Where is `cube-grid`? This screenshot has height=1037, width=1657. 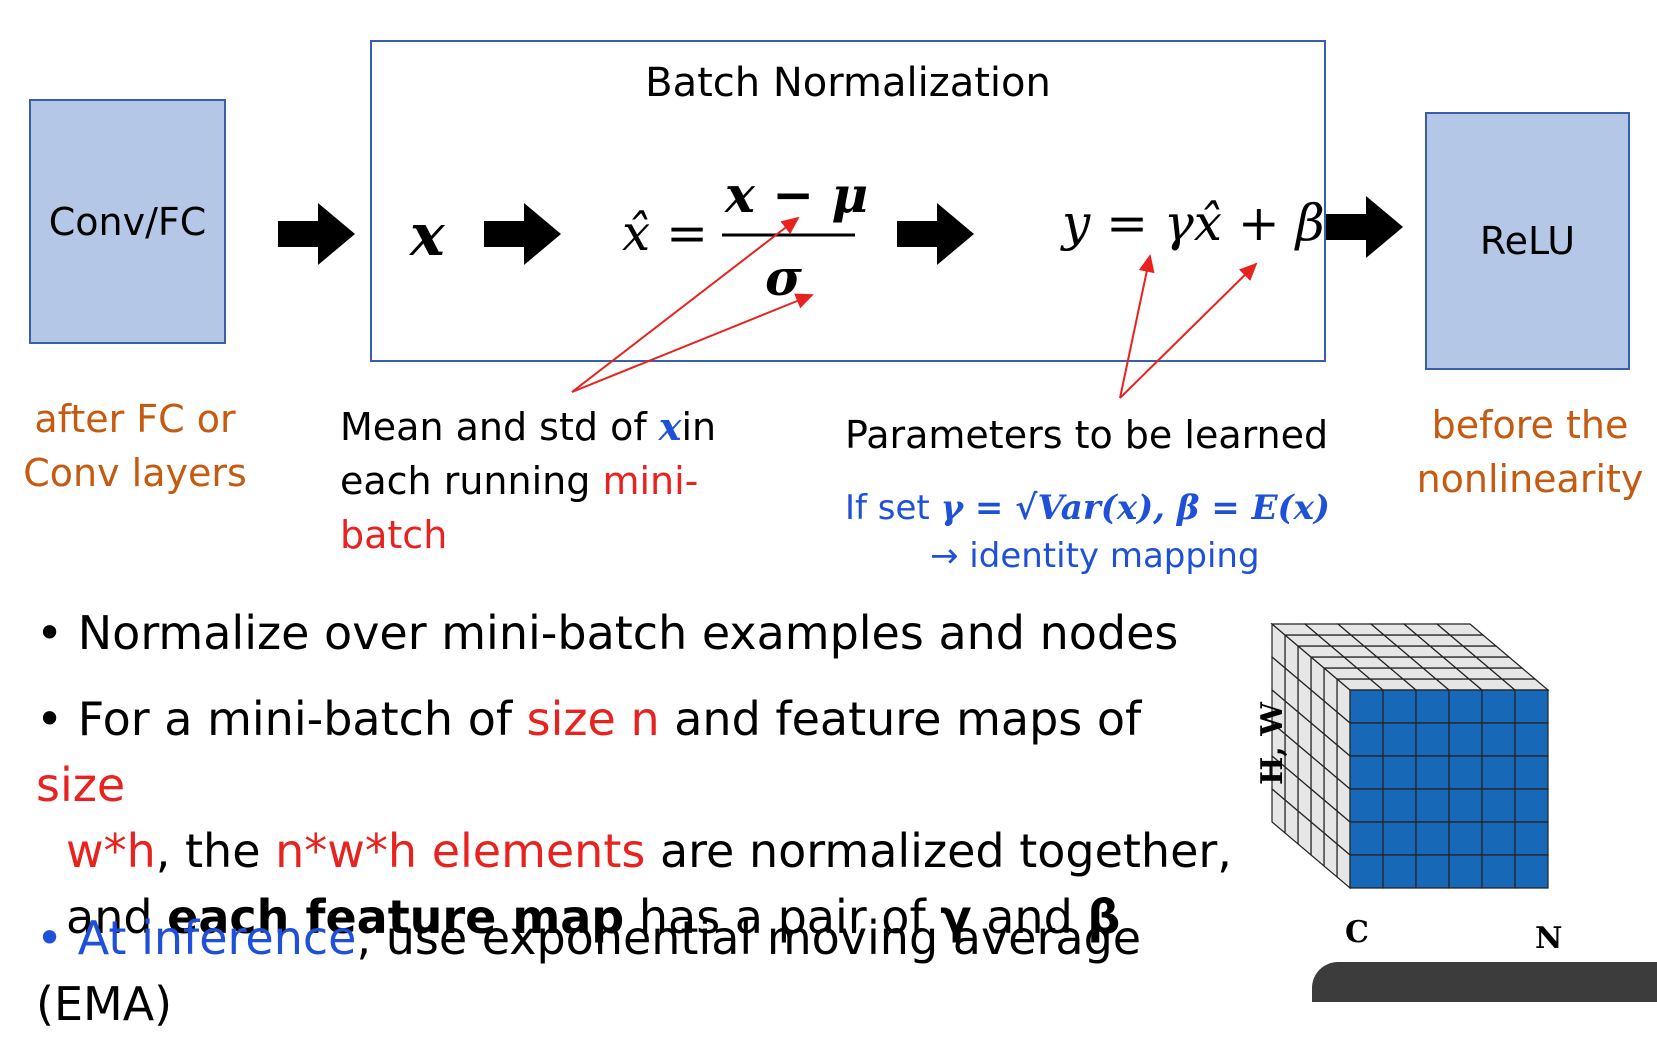
cube-grid is located at coordinates (1410, 756).